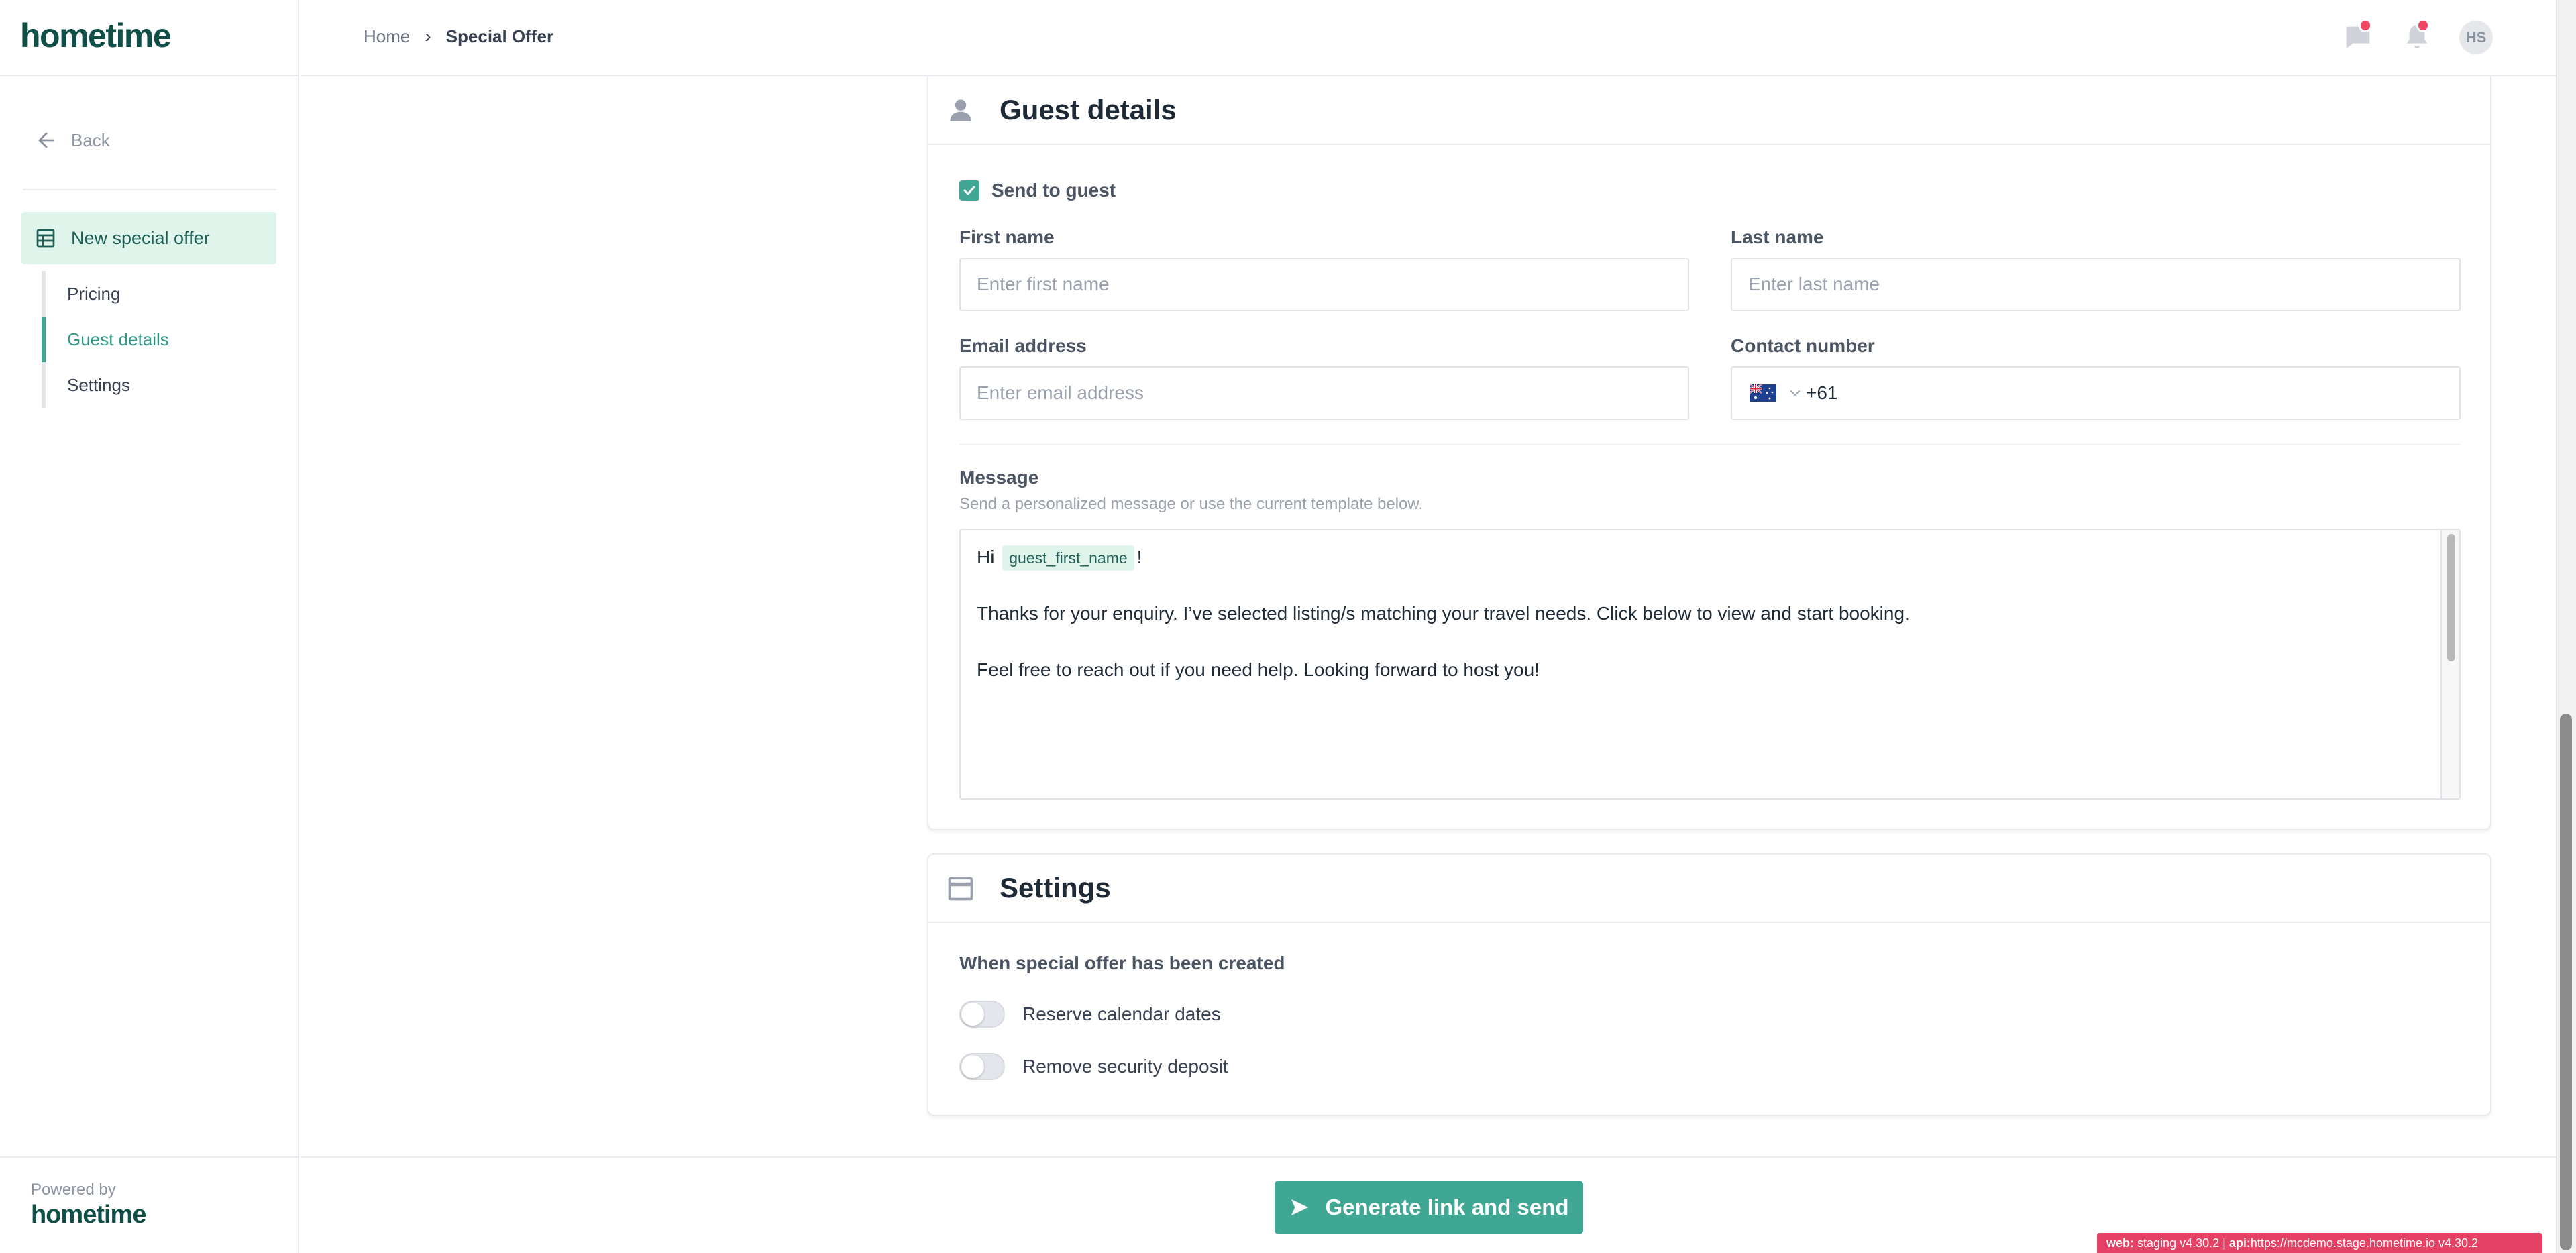  I want to click on chevron-down-icon, so click(1795, 393).